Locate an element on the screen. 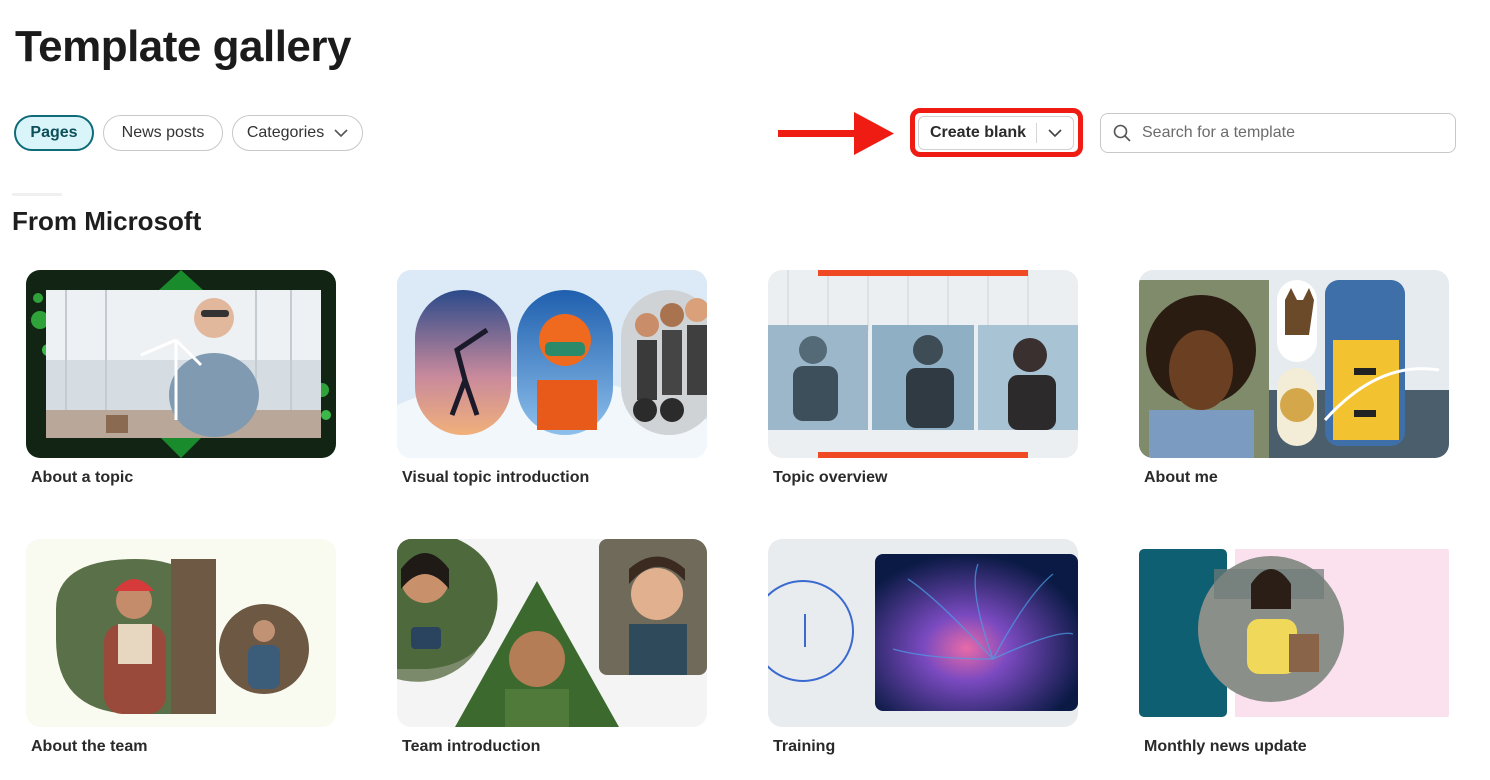  create-blank-dropdown-chevron-icon is located at coordinates (1055, 133).